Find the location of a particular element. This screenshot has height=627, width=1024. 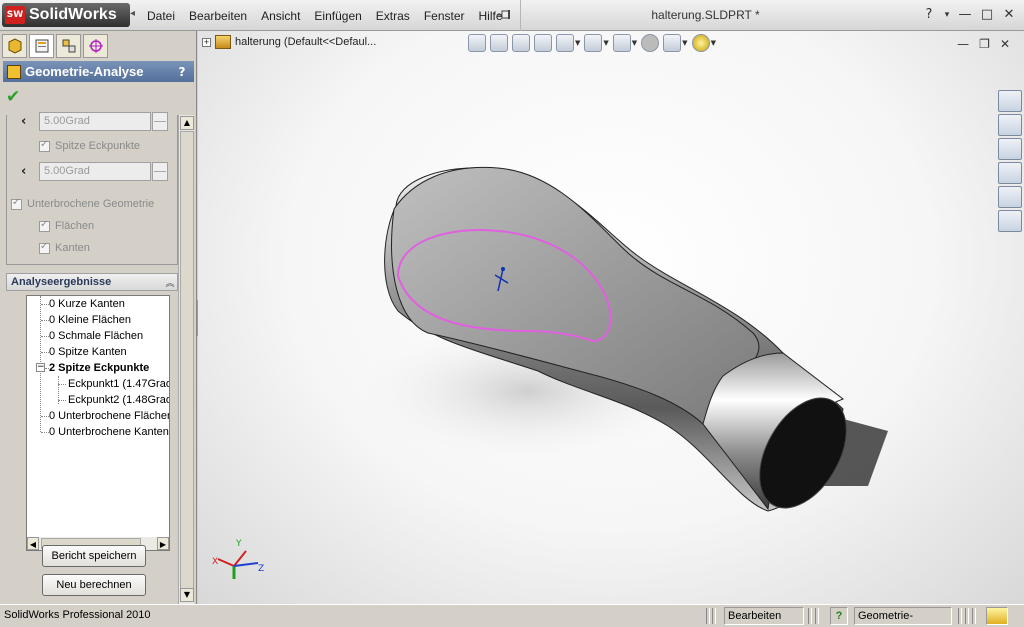

menu-collapse-arrow-icon: ◂ is located at coordinates (134, 15).